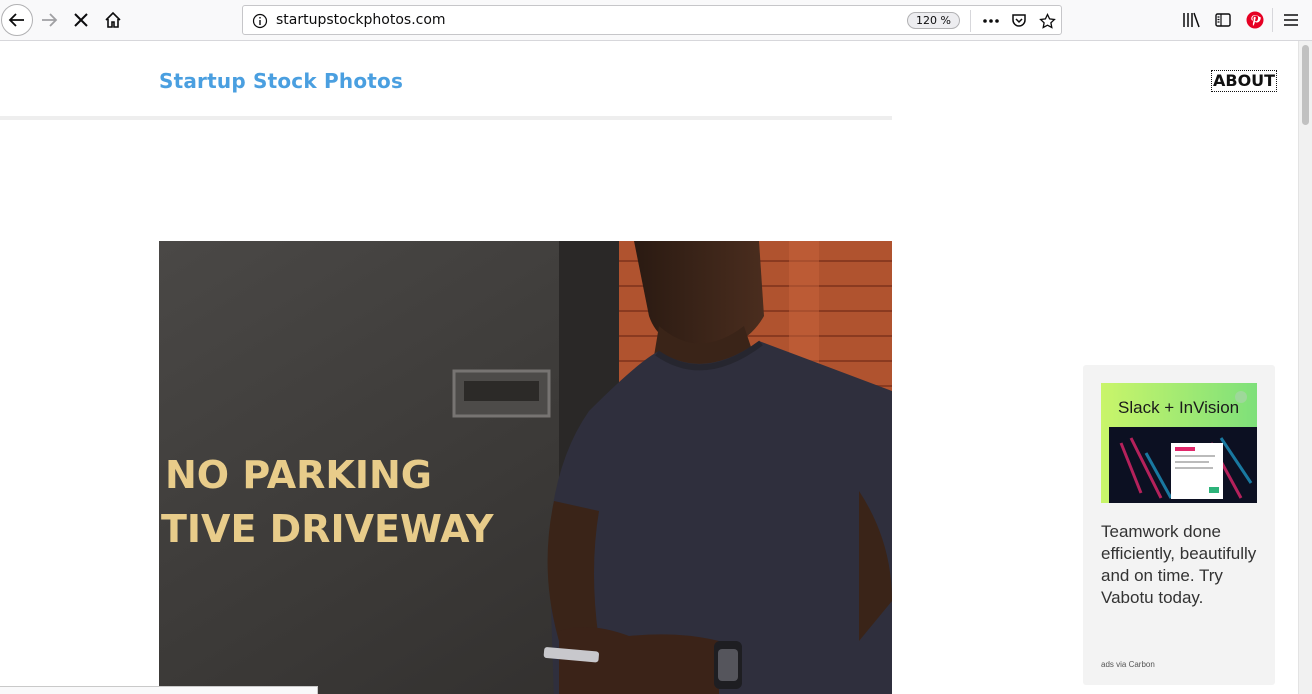 The width and height of the screenshot is (1312, 694). What do you see at coordinates (1244, 81) in the screenshot?
I see `nav-about-link: ABOUT` at bounding box center [1244, 81].